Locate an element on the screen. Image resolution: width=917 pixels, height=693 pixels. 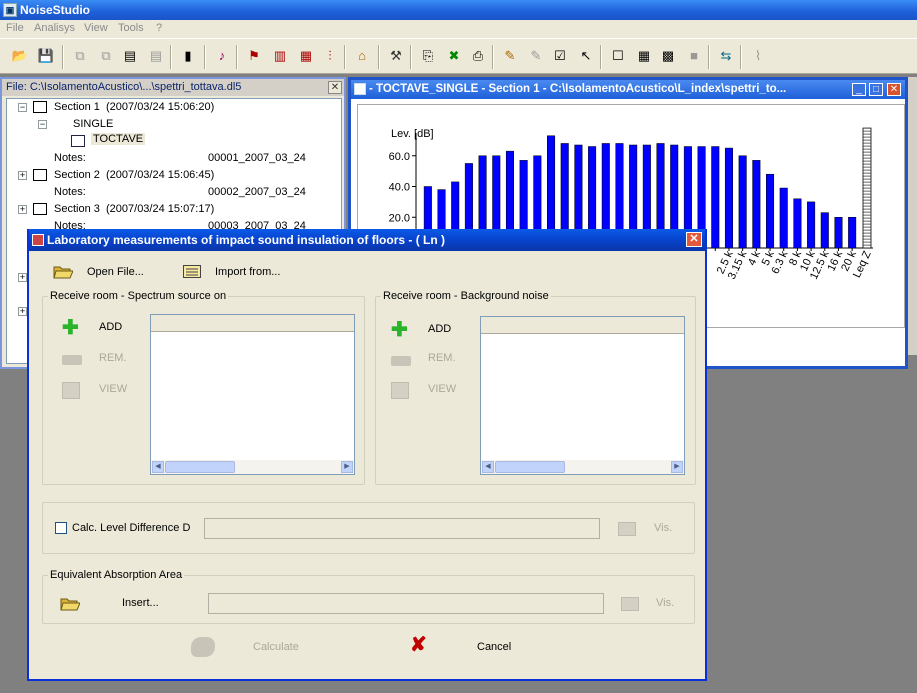
copy-section-icon: ⧉ is located at coordinates (80, 56).